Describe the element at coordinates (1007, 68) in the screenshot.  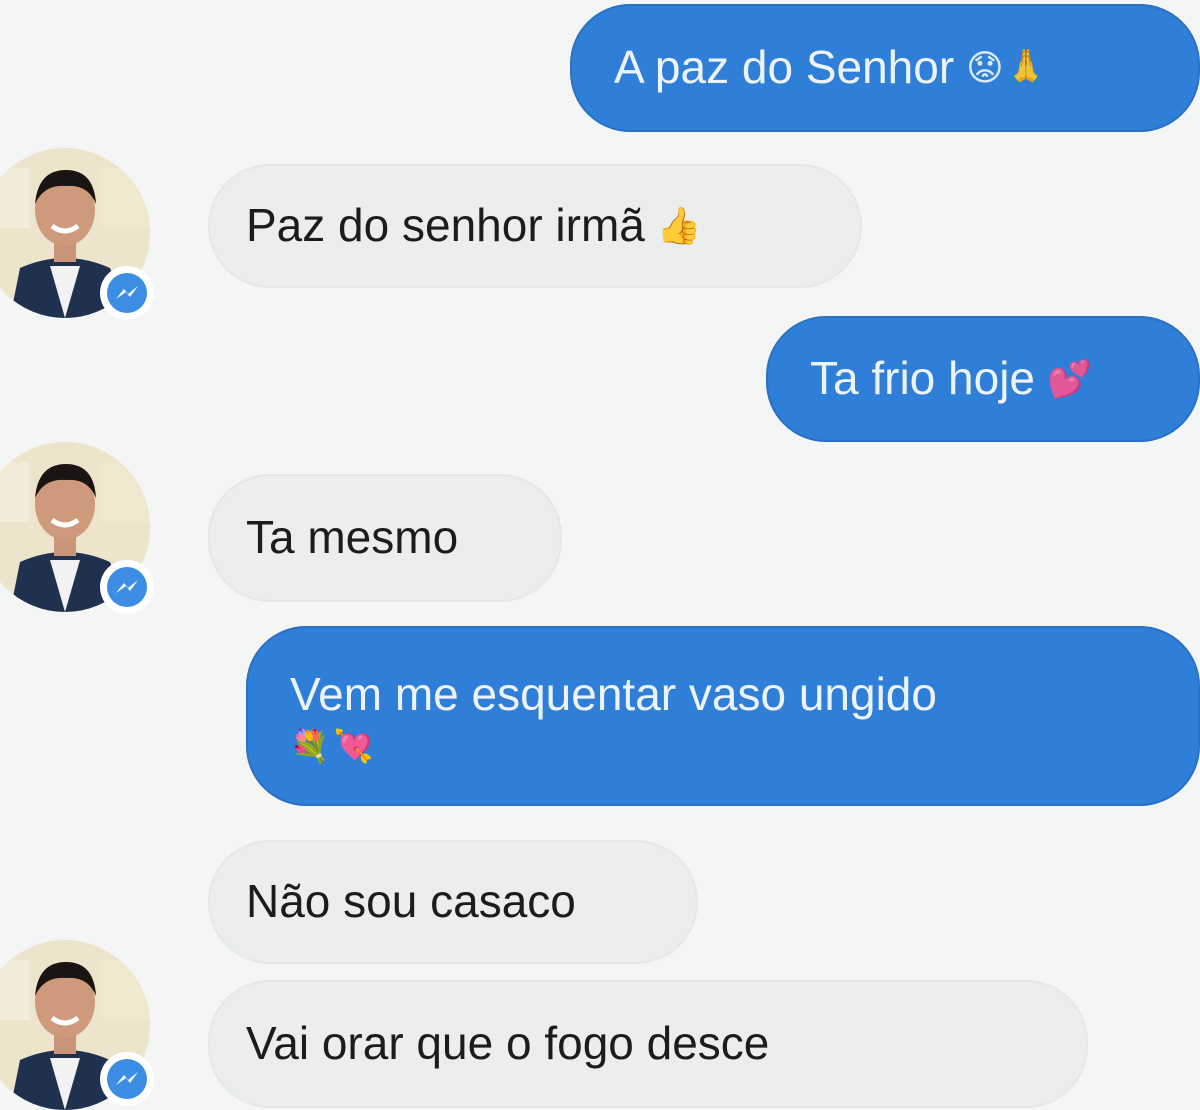
I see `sad-face-praying-hands-icon: 😟🙏` at that location.